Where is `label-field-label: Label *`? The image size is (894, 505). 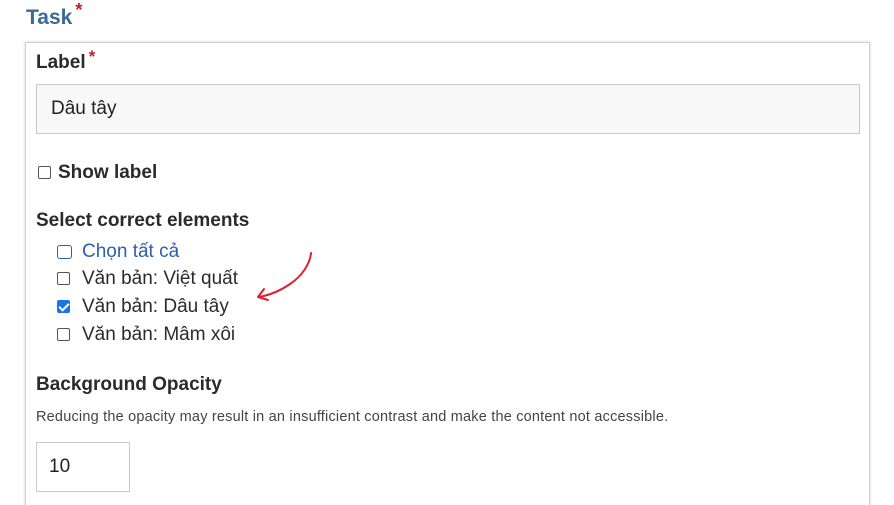
label-field-label: Label * is located at coordinates (65, 60).